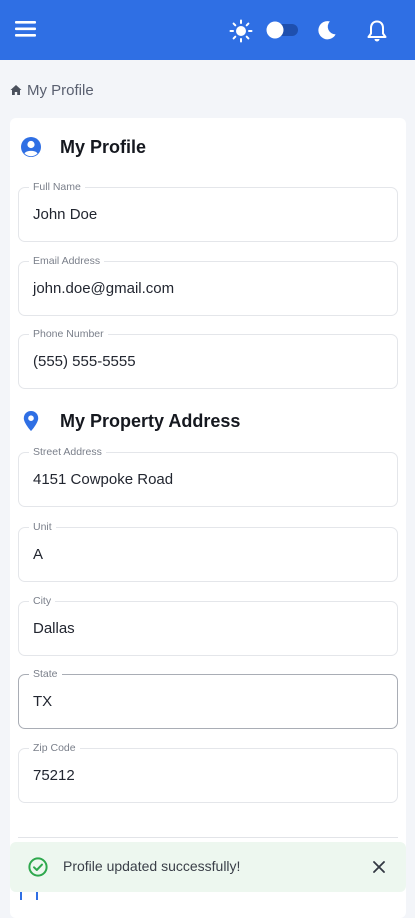  I want to click on close-toast-button, so click(379, 867).